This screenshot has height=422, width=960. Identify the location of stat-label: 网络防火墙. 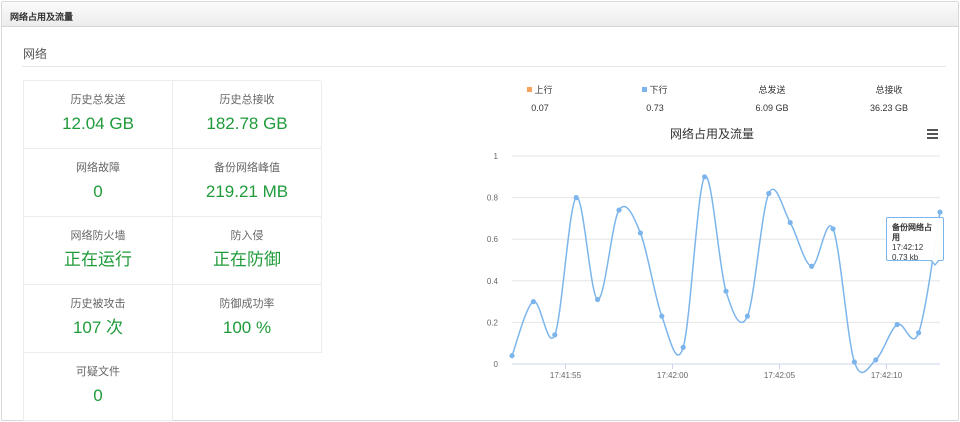
(98, 236).